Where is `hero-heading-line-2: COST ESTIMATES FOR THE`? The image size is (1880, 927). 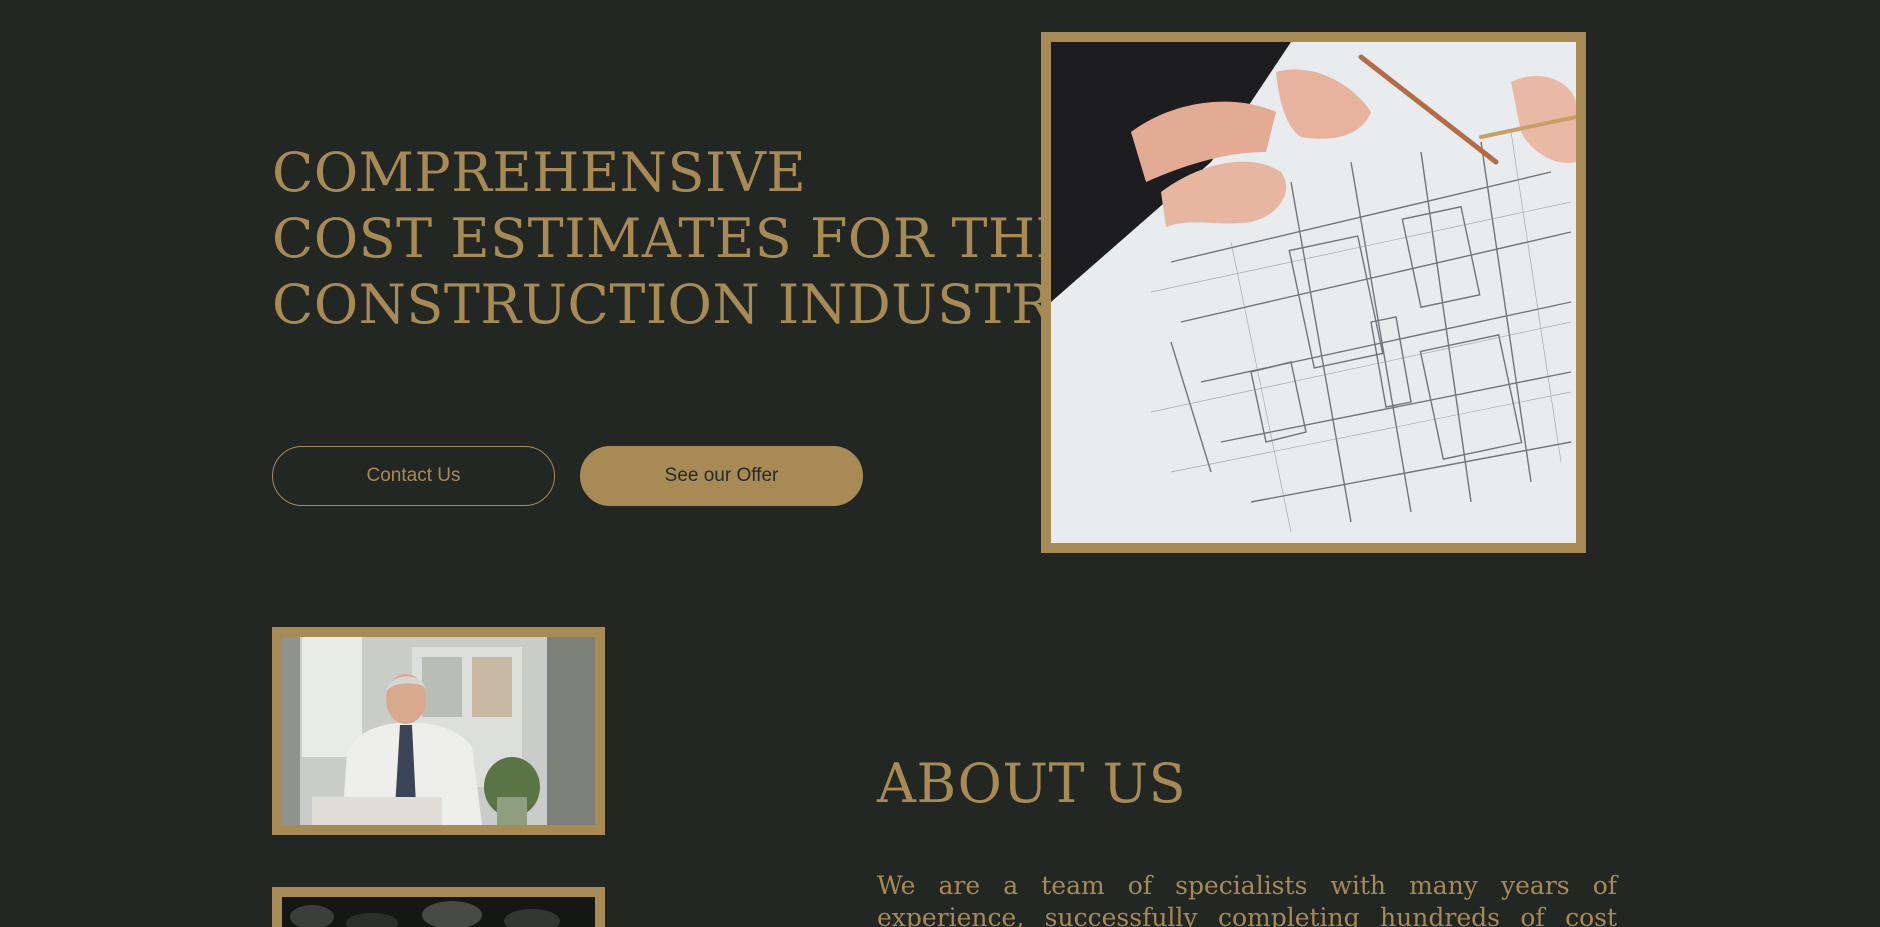 hero-heading-line-2: COST ESTIMATES FOR THE is located at coordinates (674, 238).